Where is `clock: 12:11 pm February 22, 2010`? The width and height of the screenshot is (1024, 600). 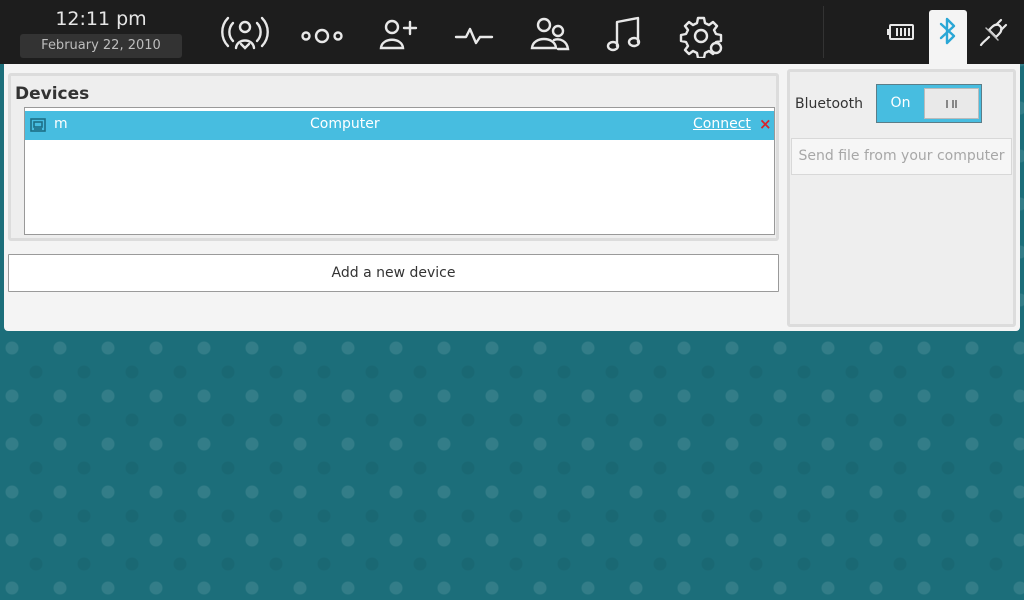 clock: 12:11 pm February 22, 2010 is located at coordinates (101, 32).